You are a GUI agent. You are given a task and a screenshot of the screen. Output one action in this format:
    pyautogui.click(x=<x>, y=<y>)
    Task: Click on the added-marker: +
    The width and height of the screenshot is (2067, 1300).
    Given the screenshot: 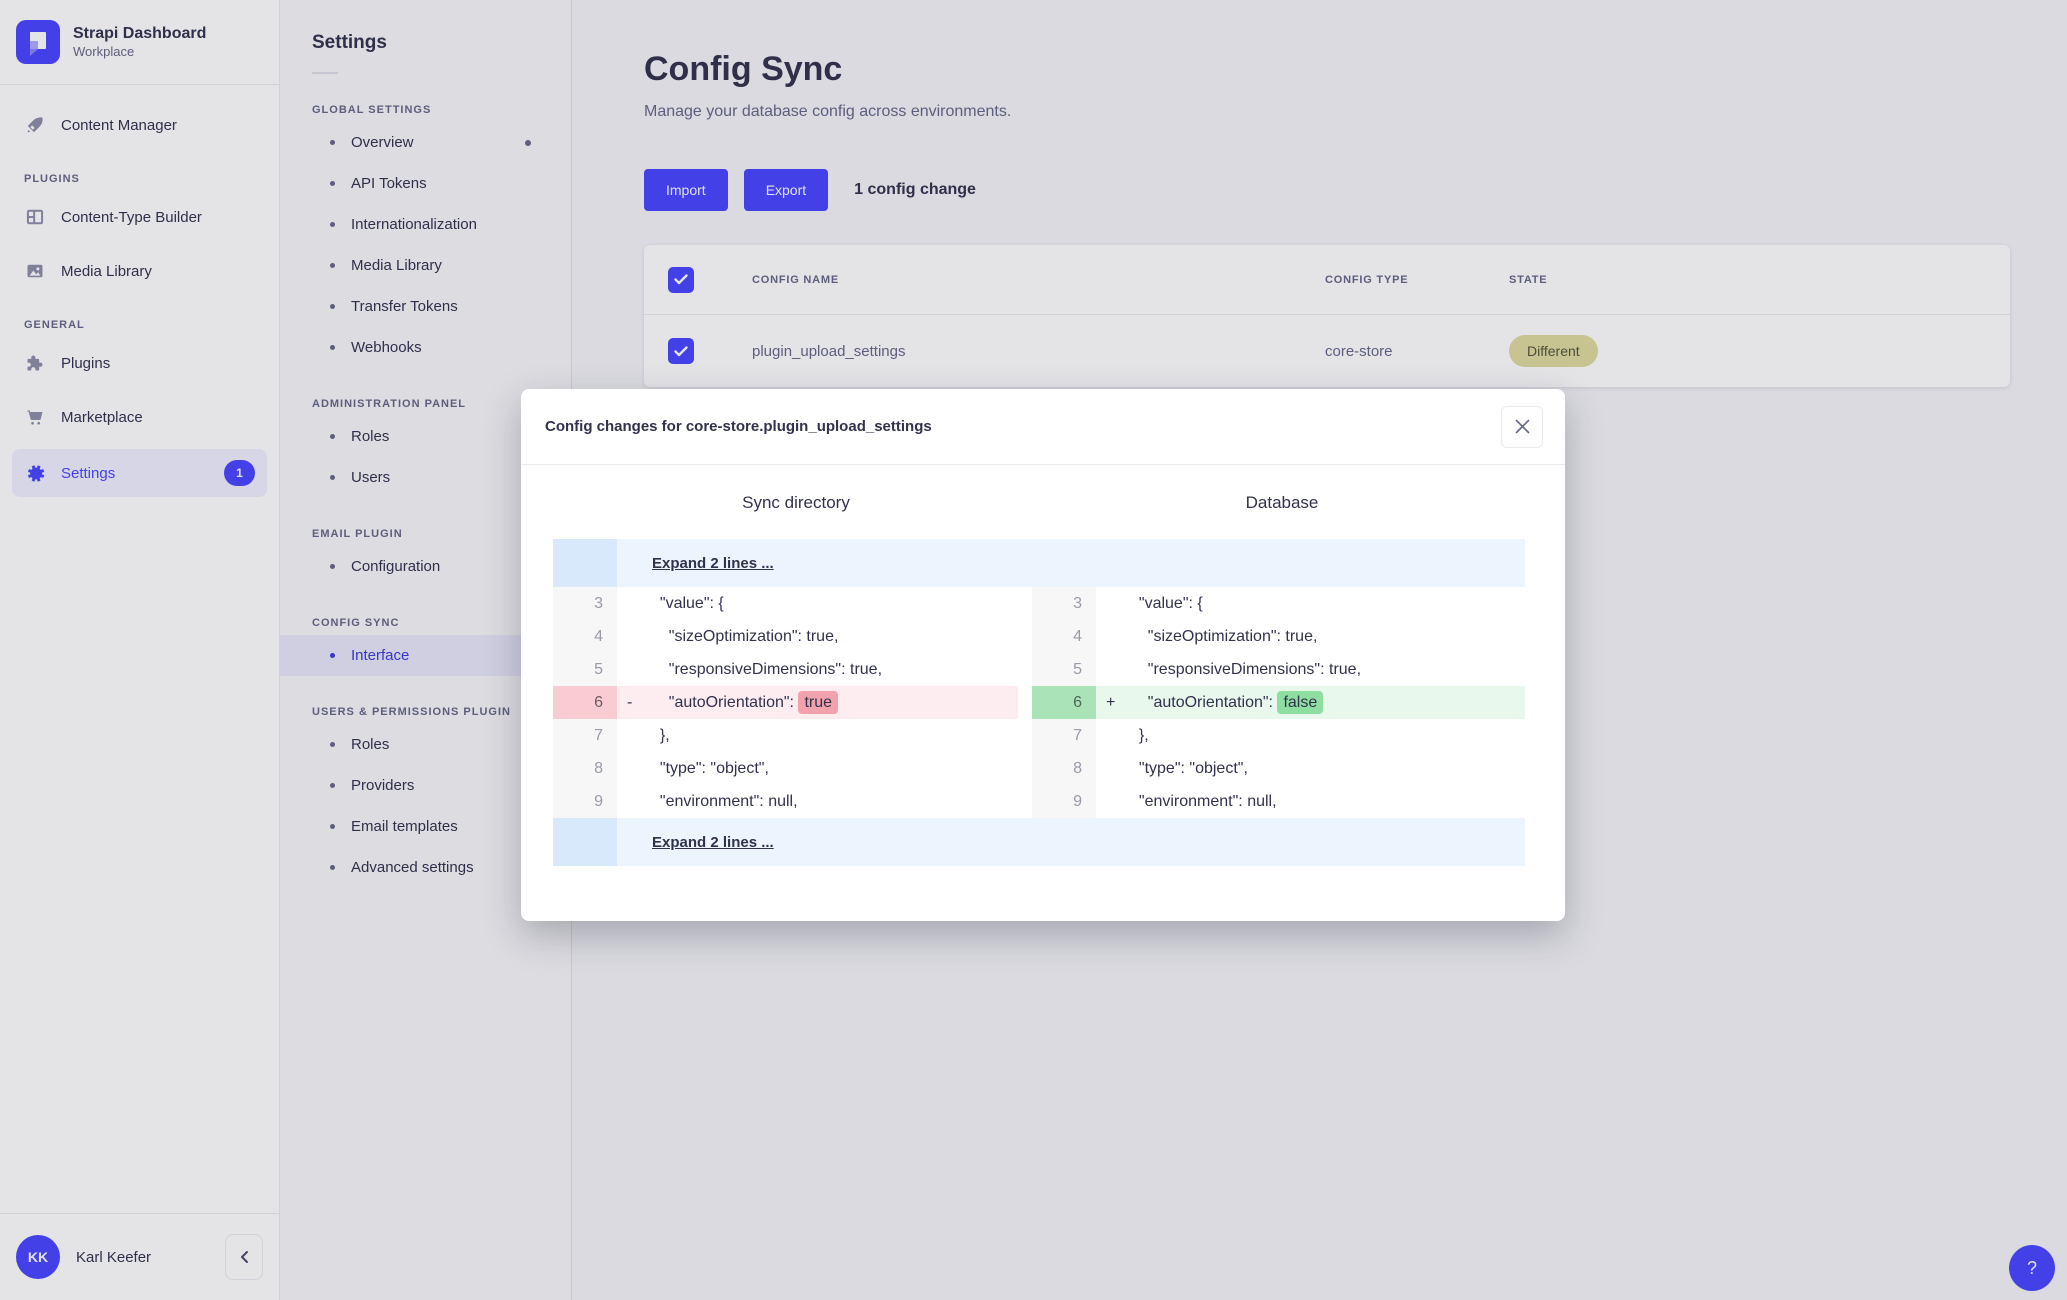 What is the action you would take?
    pyautogui.click(x=1111, y=702)
    